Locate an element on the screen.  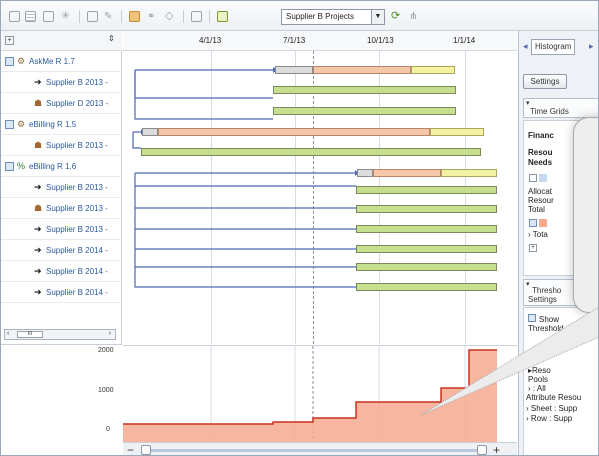
scroll-thumb: III is located at coordinates (30, 334).